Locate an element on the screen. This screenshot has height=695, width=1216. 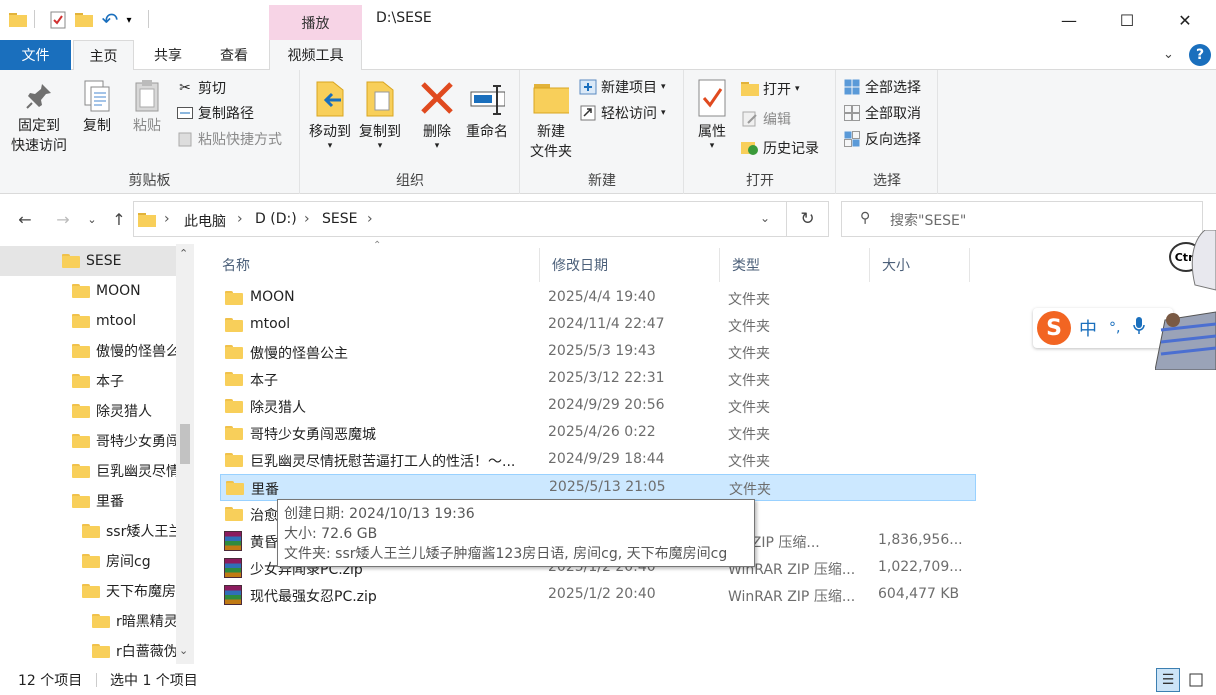
tree-item: ssr矮人王兰 is located at coordinates (88, 531).